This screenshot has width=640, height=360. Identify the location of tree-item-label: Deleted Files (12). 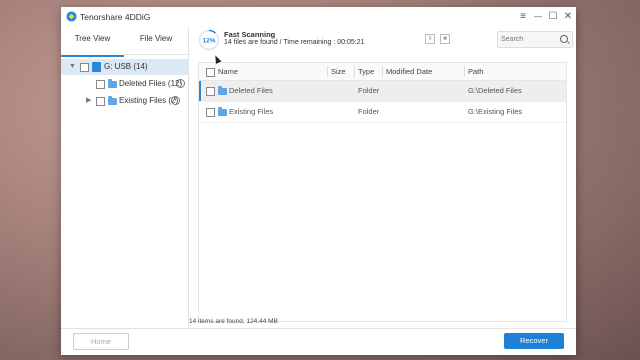
(151, 83).